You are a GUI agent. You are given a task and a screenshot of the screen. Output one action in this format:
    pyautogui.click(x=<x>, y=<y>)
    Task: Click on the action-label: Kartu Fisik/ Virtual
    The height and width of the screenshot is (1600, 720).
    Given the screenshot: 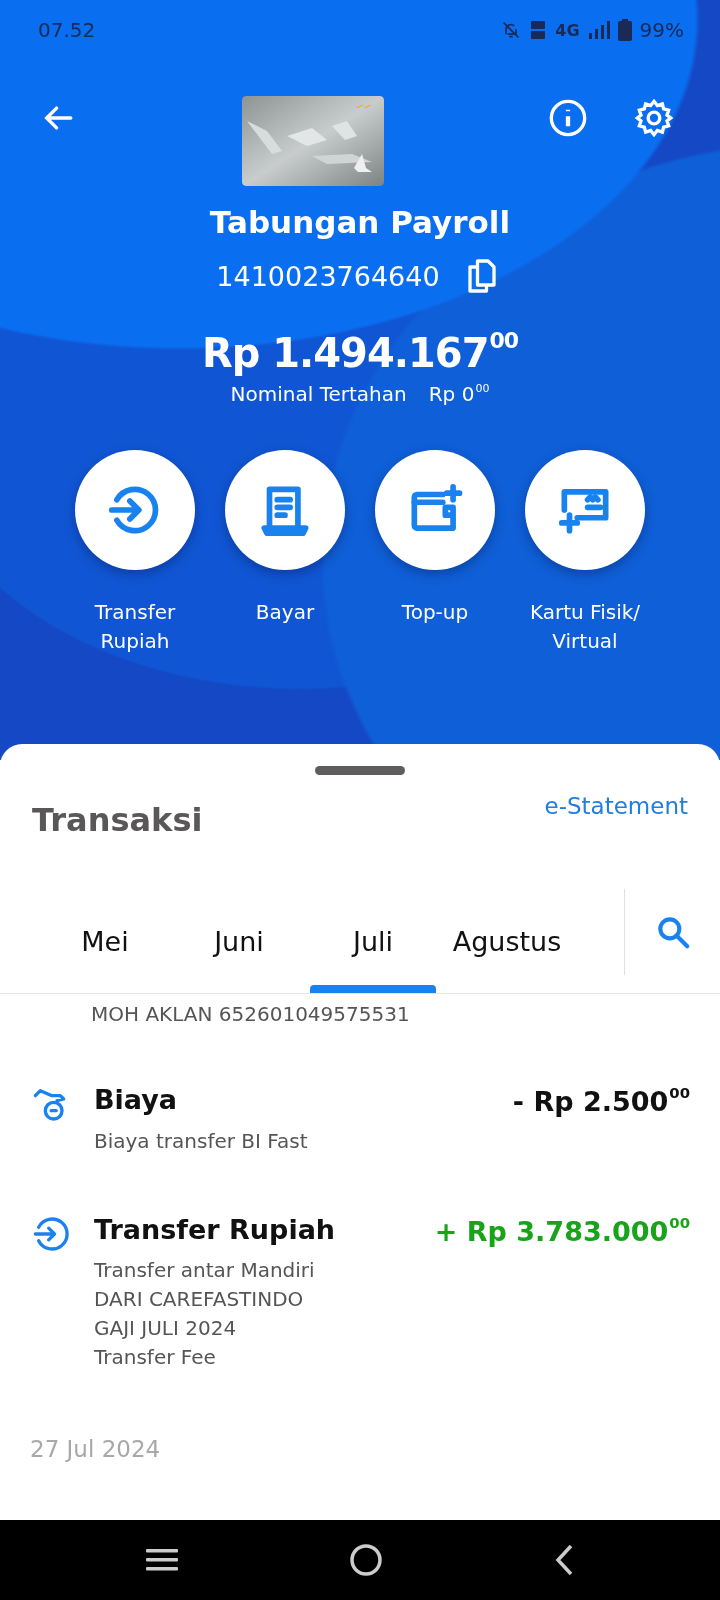 What is the action you would take?
    pyautogui.click(x=585, y=627)
    